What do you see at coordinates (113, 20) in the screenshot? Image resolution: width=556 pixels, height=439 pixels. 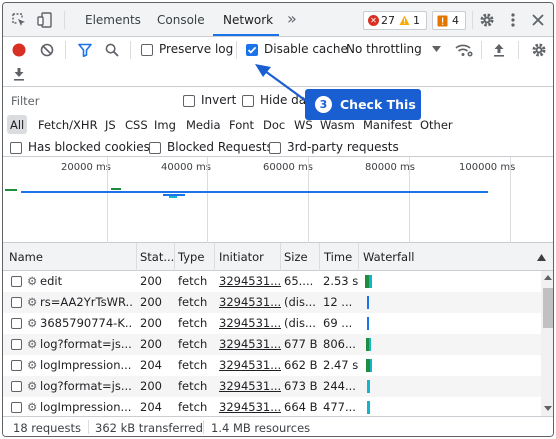 I see `tab-elements: Elements` at bounding box center [113, 20].